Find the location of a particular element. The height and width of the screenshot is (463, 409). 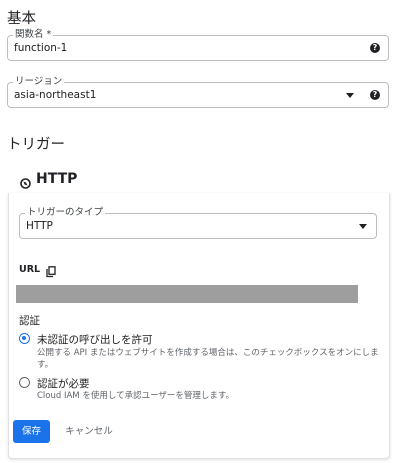

cancel-button: キャンセル is located at coordinates (89, 431).